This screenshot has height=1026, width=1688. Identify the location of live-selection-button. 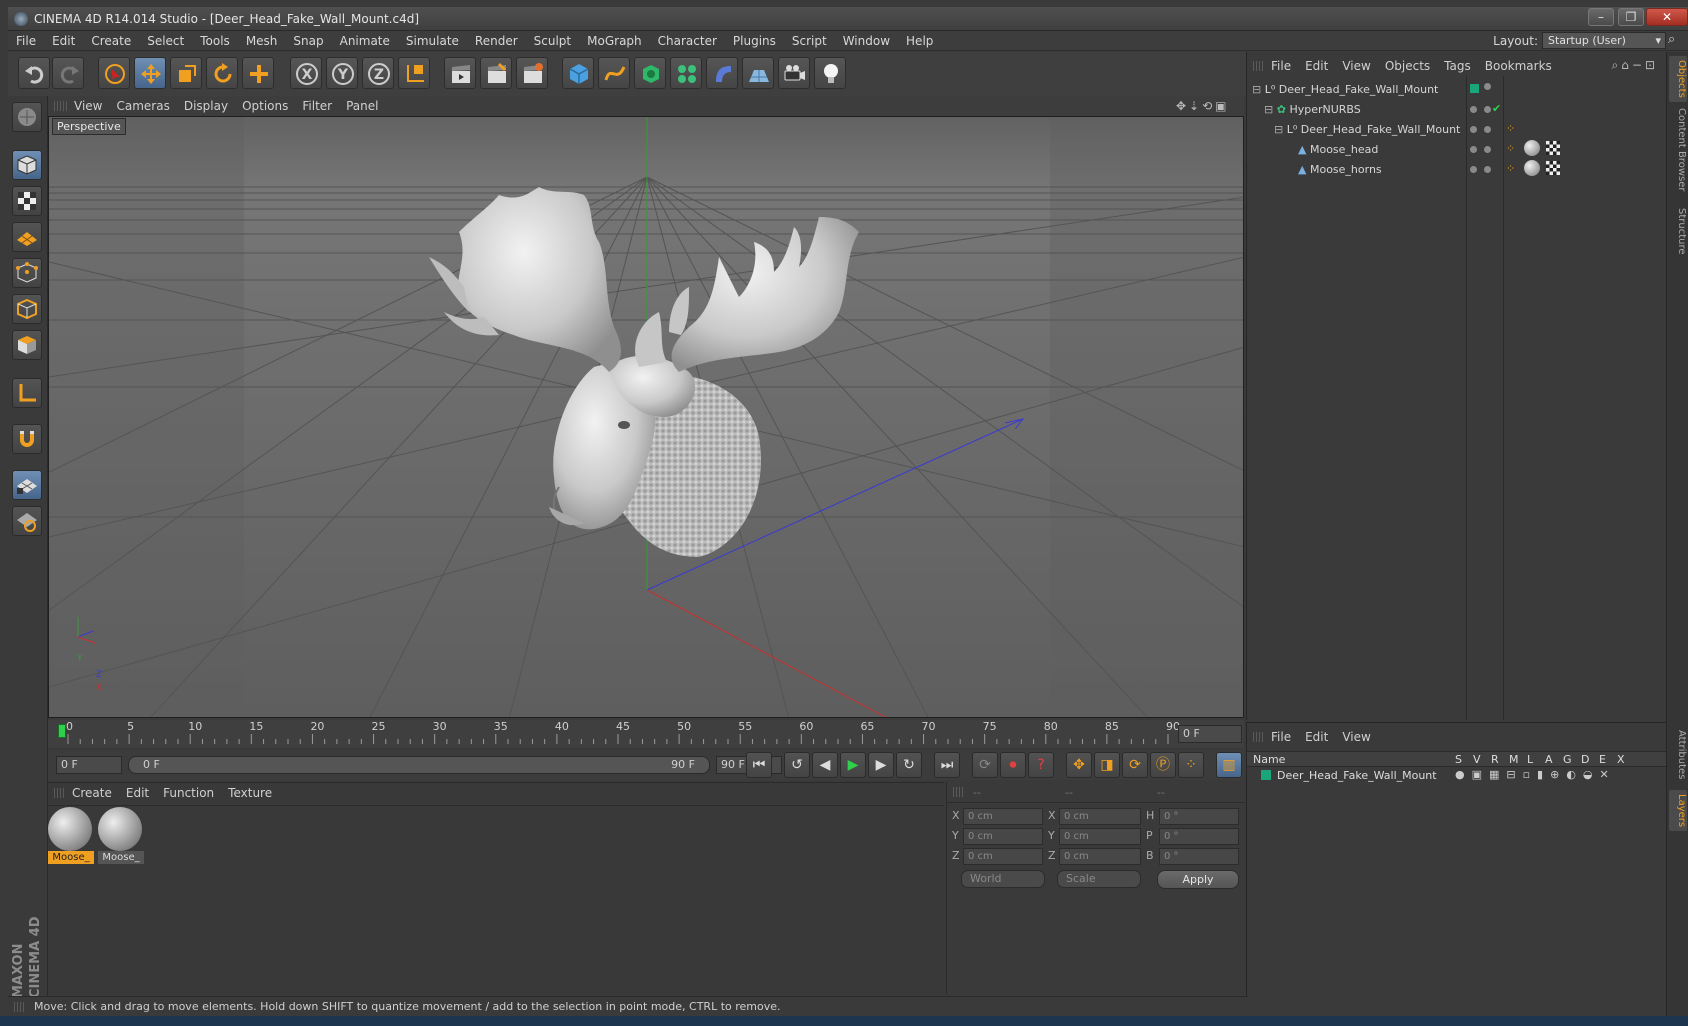
(114, 73).